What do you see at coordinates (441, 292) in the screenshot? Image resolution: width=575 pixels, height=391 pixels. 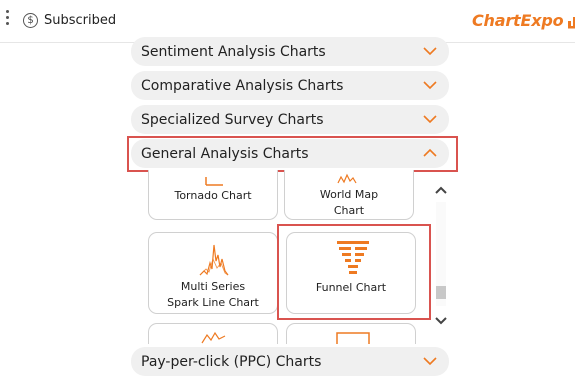 I see `scroll-thumb` at bounding box center [441, 292].